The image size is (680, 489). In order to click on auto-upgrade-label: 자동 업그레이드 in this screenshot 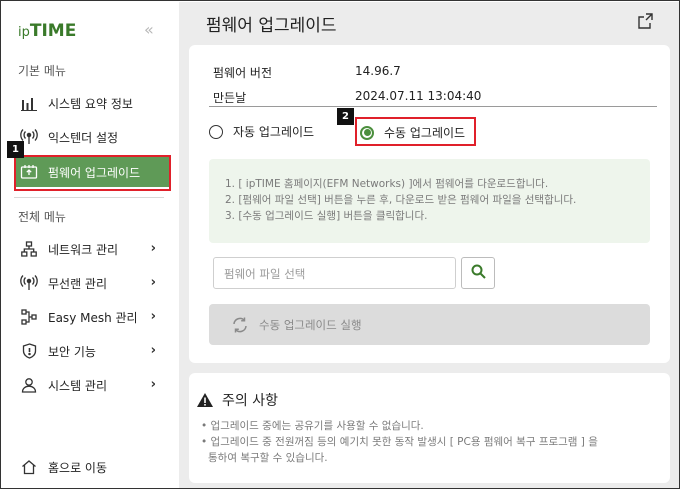, I will do `click(274, 132)`.